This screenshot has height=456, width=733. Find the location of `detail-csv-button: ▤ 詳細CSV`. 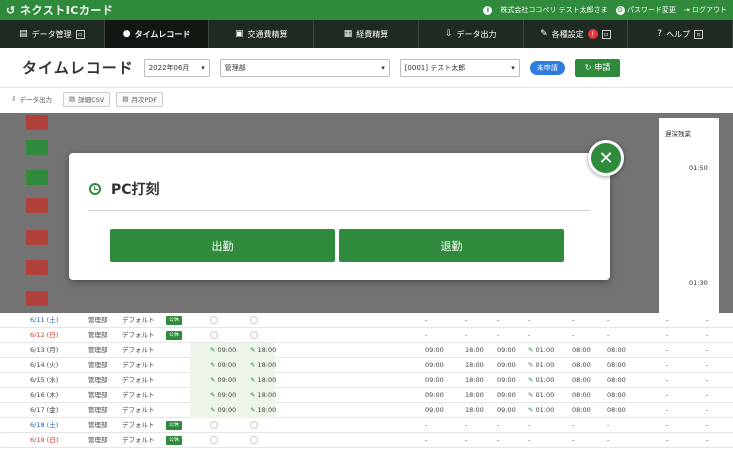

detail-csv-button: ▤ 詳細CSV is located at coordinates (86, 99).